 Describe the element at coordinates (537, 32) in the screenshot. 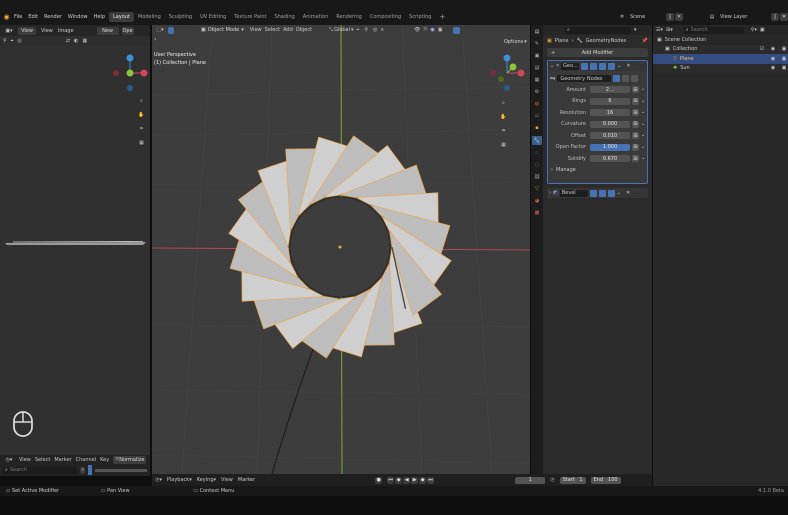

I see `editor-type-icon: ▤` at that location.